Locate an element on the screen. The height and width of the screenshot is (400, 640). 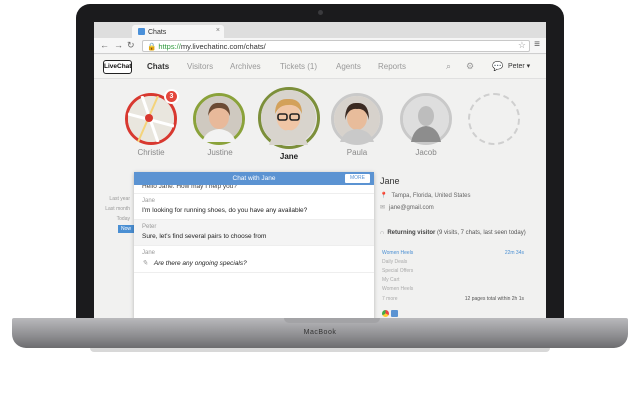
url-scheme: https:// is located at coordinates (169, 46).